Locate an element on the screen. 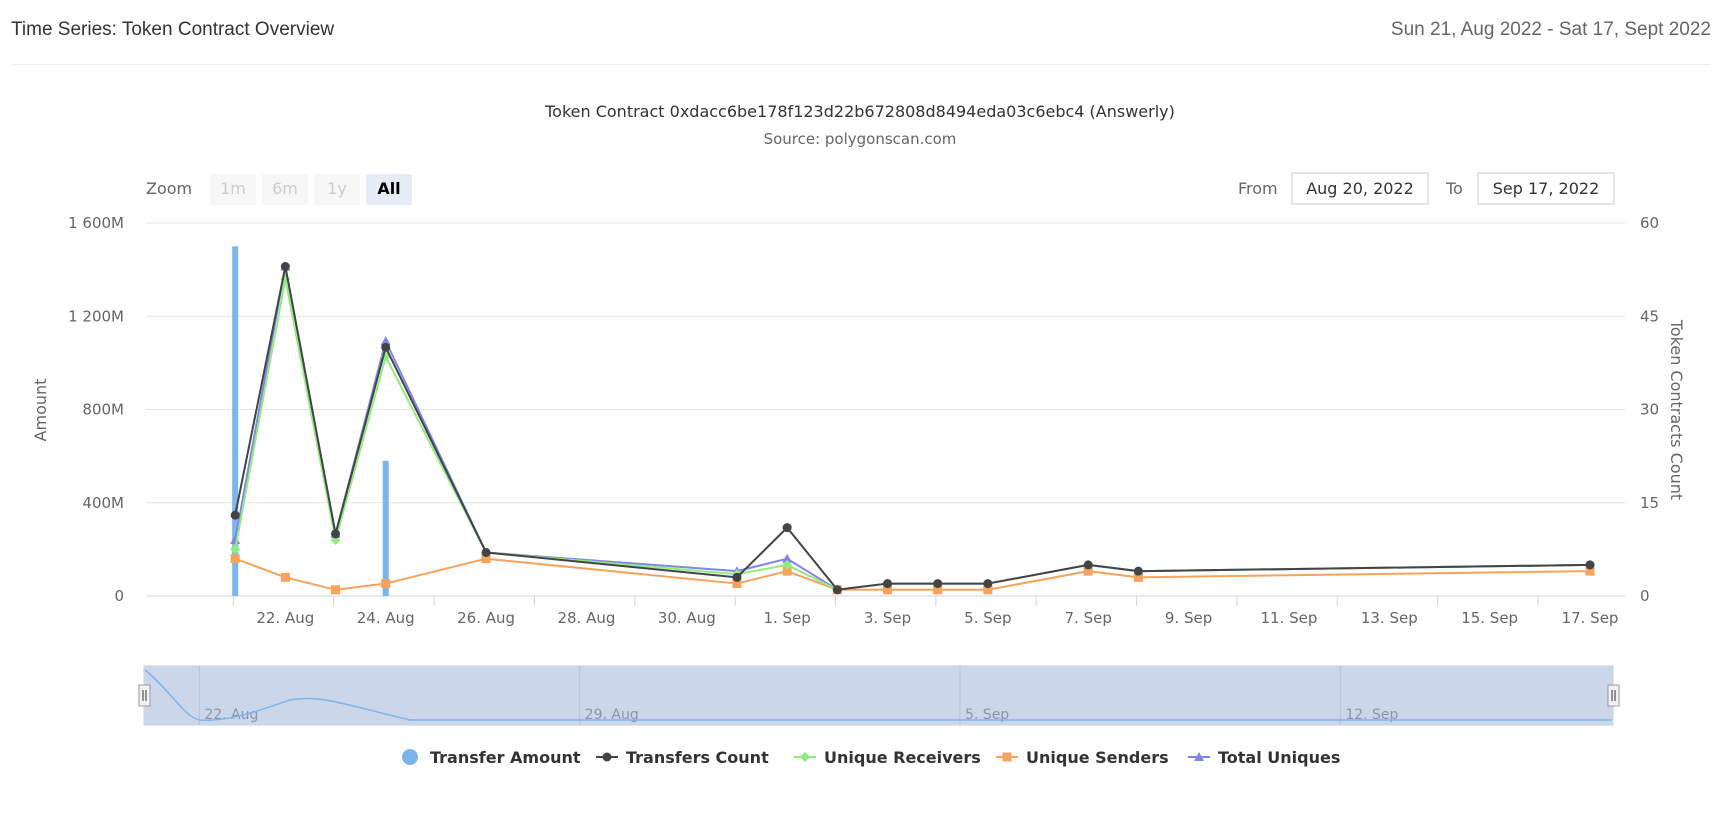 The width and height of the screenshot is (1721, 817). legend-label: Transfer Amount is located at coordinates (505, 757).